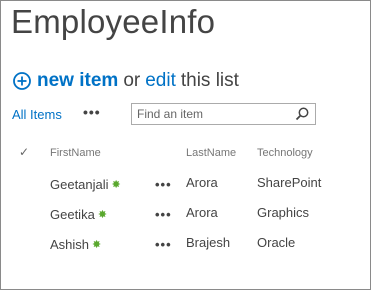  I want to click on cell-firstname: Geetanjali ✸, so click(85, 184).